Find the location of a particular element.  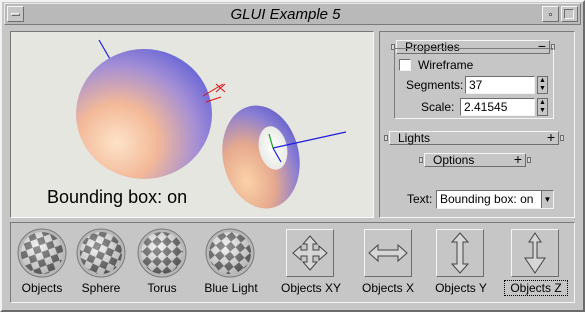

torus-shape is located at coordinates (261, 157).